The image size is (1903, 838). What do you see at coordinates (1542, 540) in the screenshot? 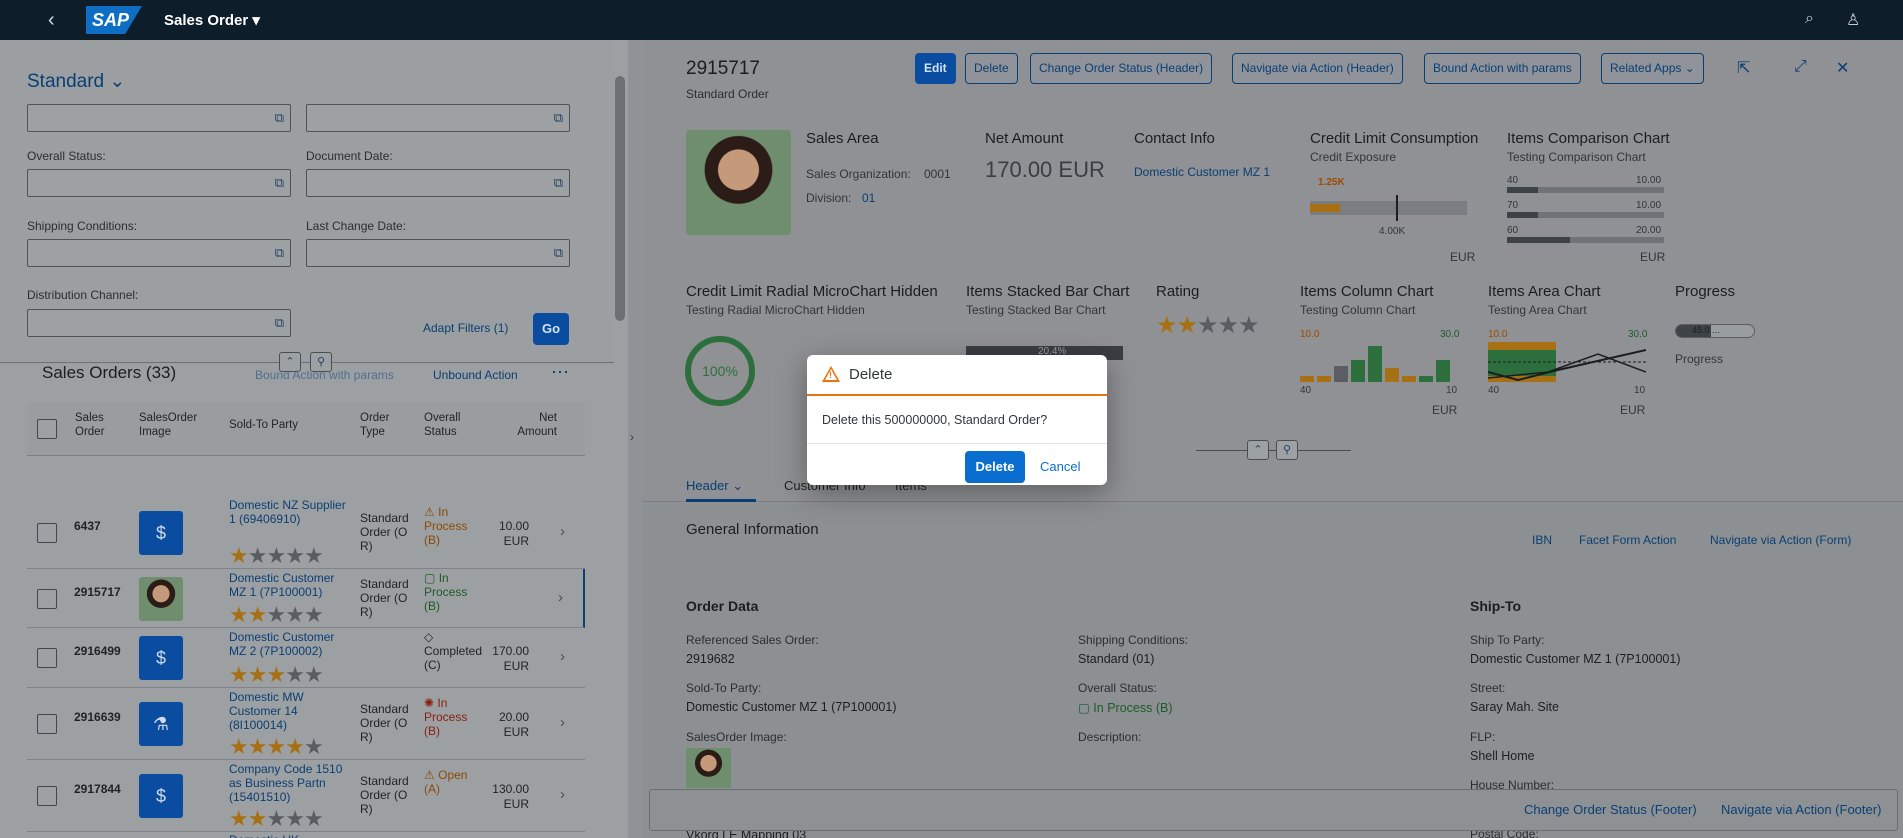
I see `ibn-button: IBN` at bounding box center [1542, 540].